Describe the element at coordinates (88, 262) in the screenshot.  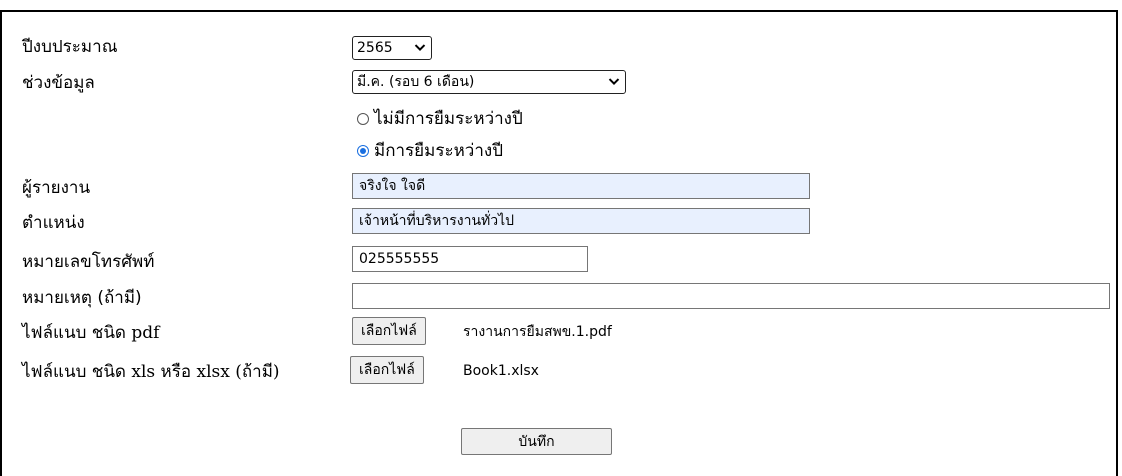
I see `phone-label: หมายเลขโทรศัพท์` at that location.